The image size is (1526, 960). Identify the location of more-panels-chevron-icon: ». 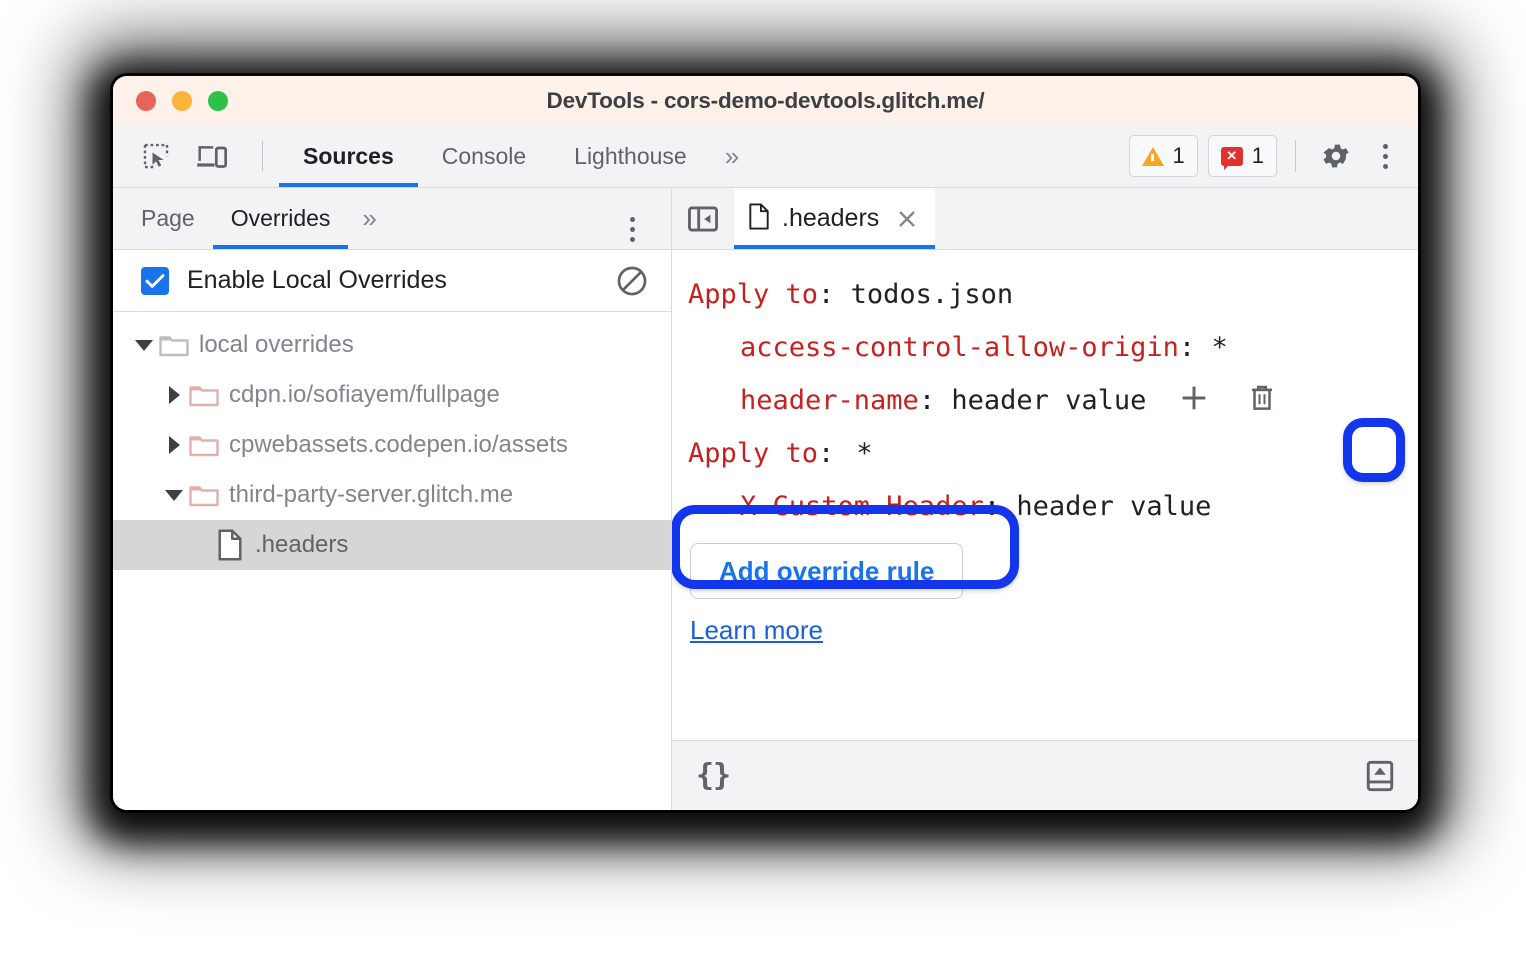
(730, 156).